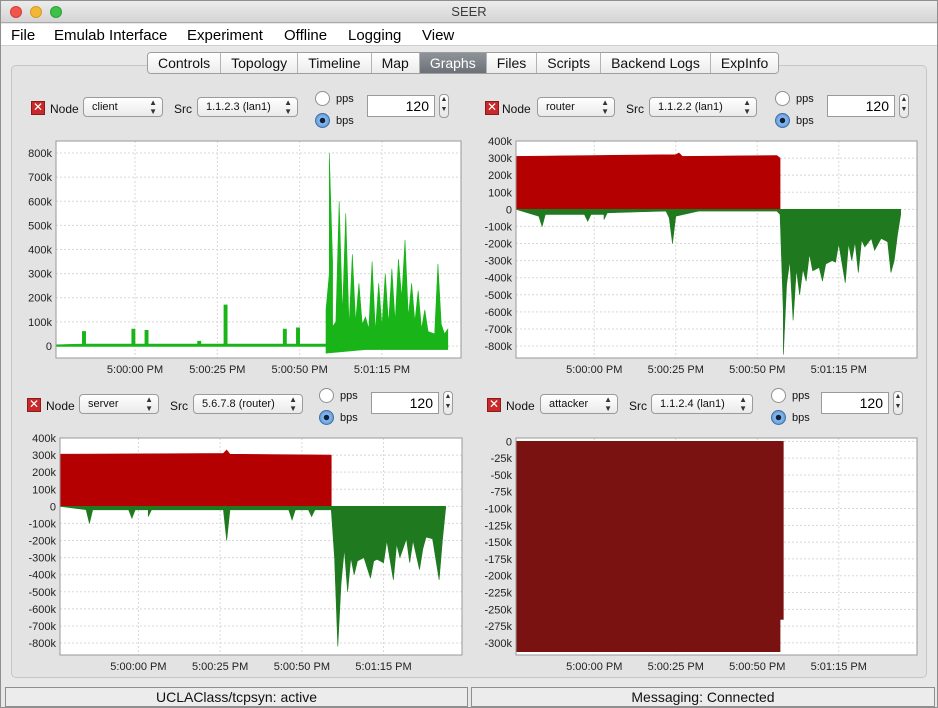 The width and height of the screenshot is (938, 708). Describe the element at coordinates (44, 456) in the screenshot. I see `y-tick-label: 300k` at that location.